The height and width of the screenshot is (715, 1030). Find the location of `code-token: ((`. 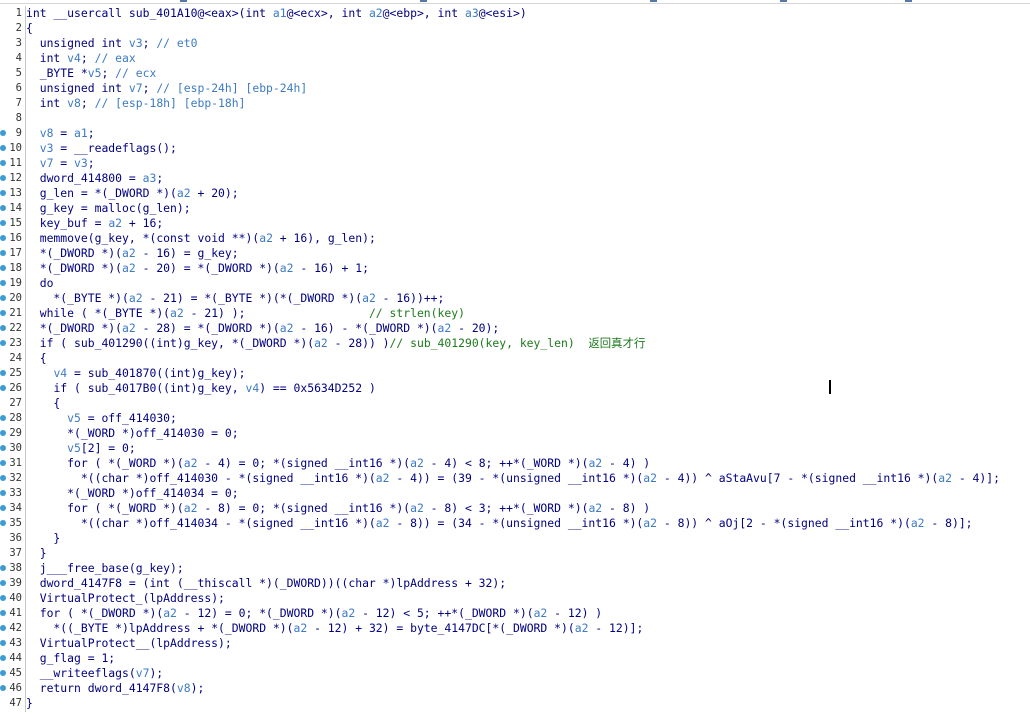

code-token: (( is located at coordinates (150, 343).